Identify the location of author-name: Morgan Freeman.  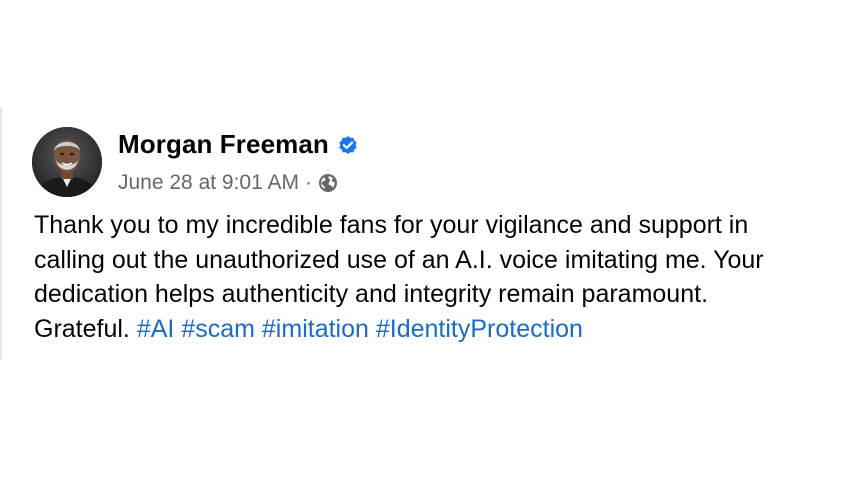
(223, 144).